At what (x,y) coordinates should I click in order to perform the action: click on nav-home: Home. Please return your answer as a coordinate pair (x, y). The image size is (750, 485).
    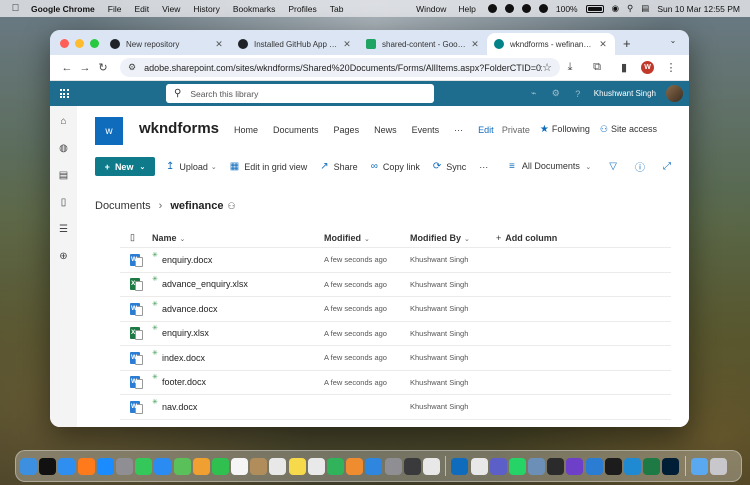
    Looking at the image, I should click on (246, 130).